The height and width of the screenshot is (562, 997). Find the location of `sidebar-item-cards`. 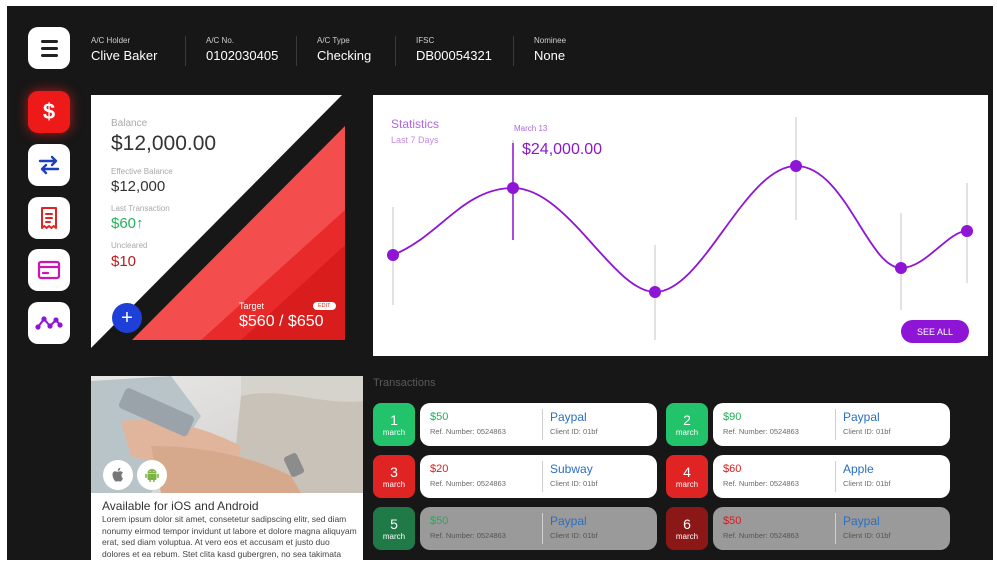

sidebar-item-cards is located at coordinates (49, 270).